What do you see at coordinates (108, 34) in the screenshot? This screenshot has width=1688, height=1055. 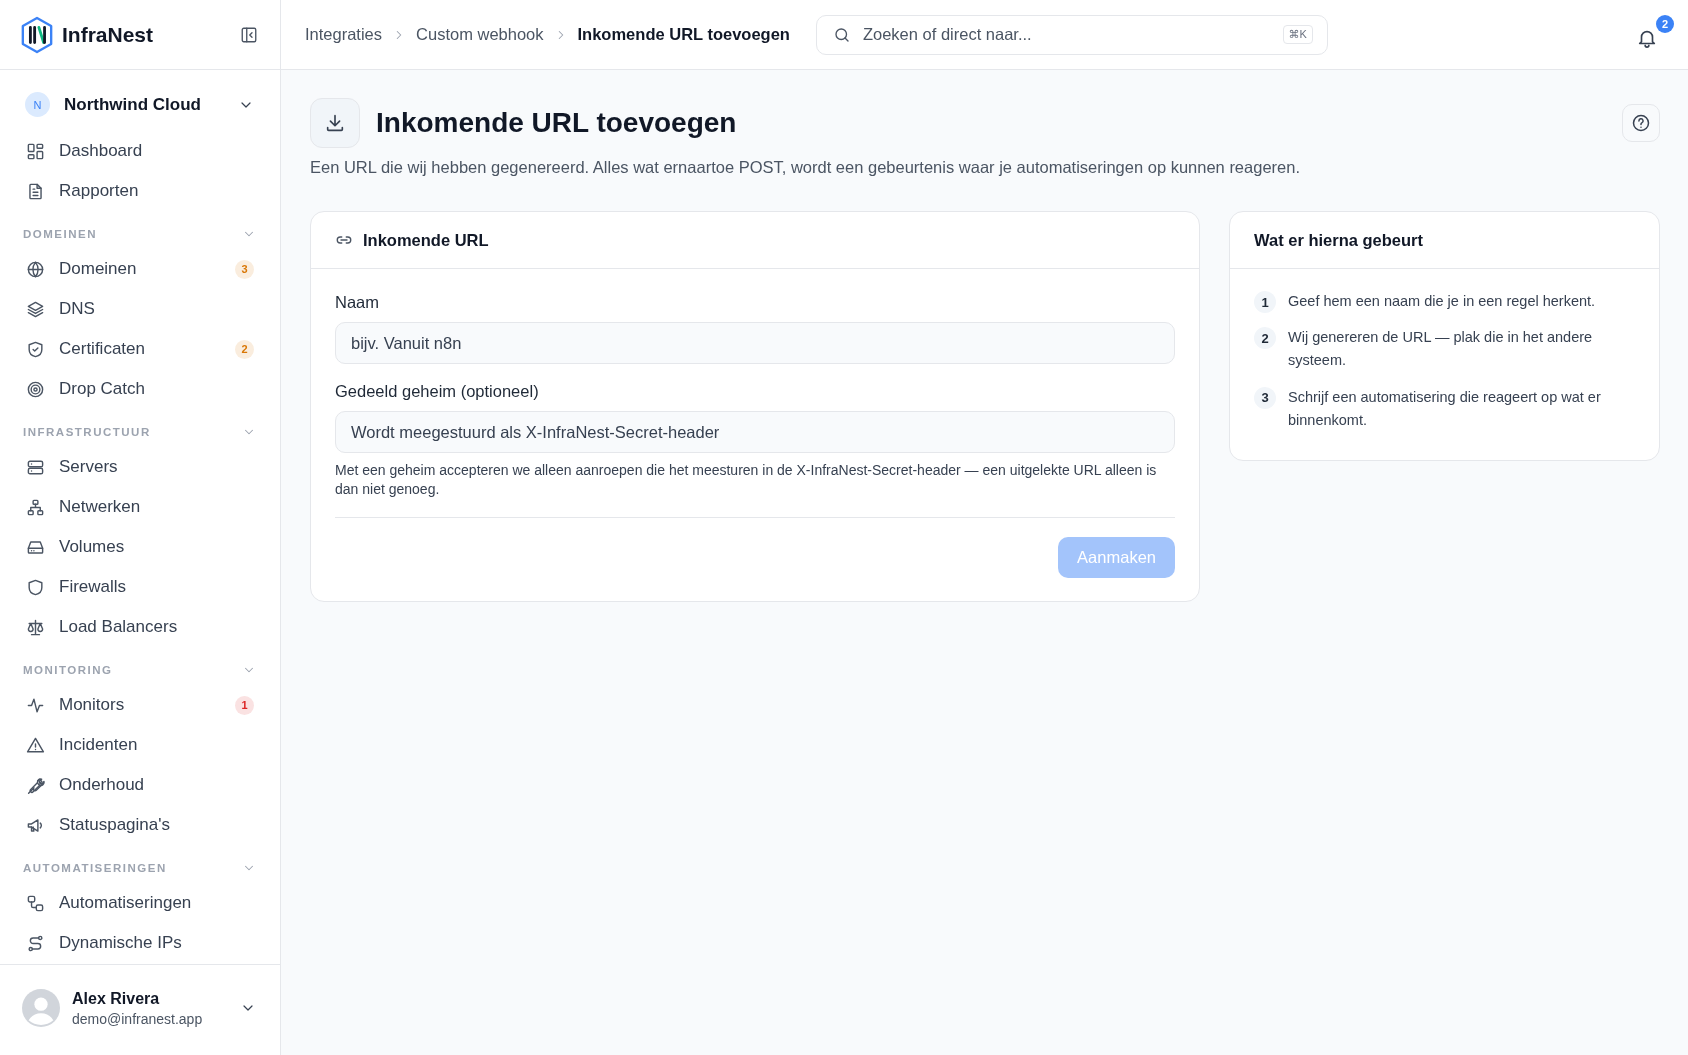 I see `brand-name: InfraNest` at bounding box center [108, 34].